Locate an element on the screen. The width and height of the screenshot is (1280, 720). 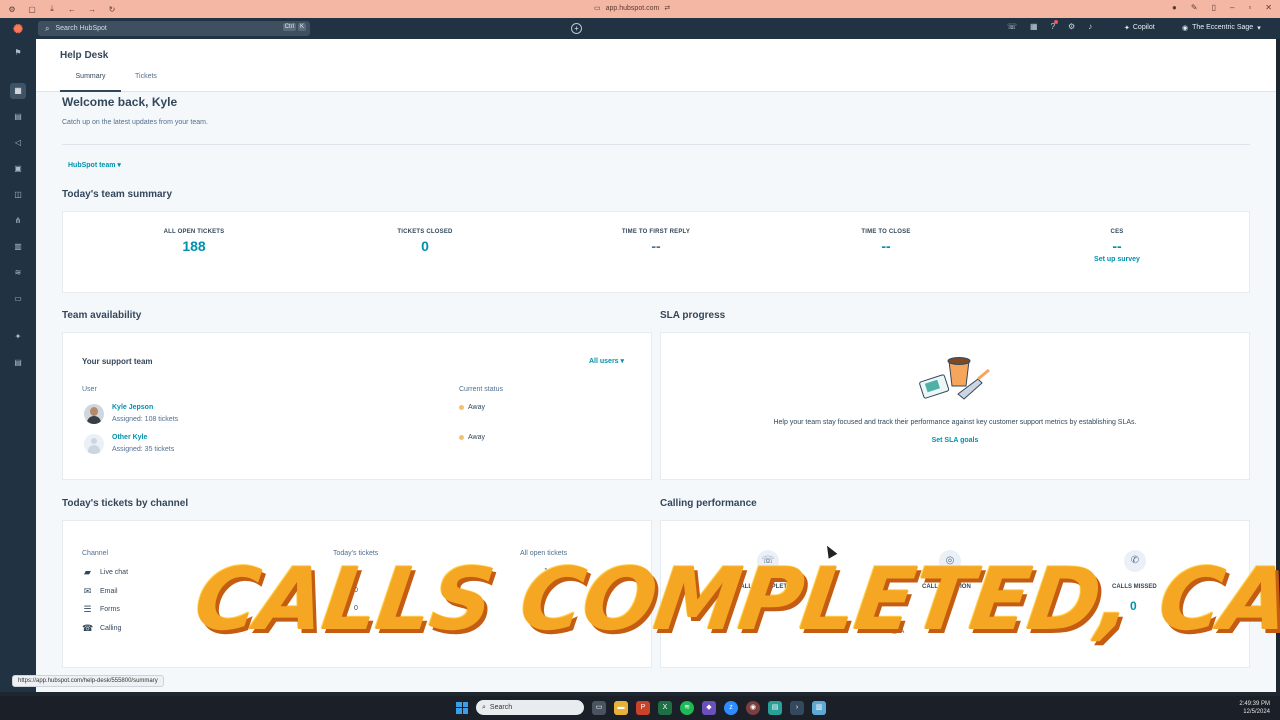
metric-time-to-close: TIME TO CLOSE -- is located at coordinates (886, 241).